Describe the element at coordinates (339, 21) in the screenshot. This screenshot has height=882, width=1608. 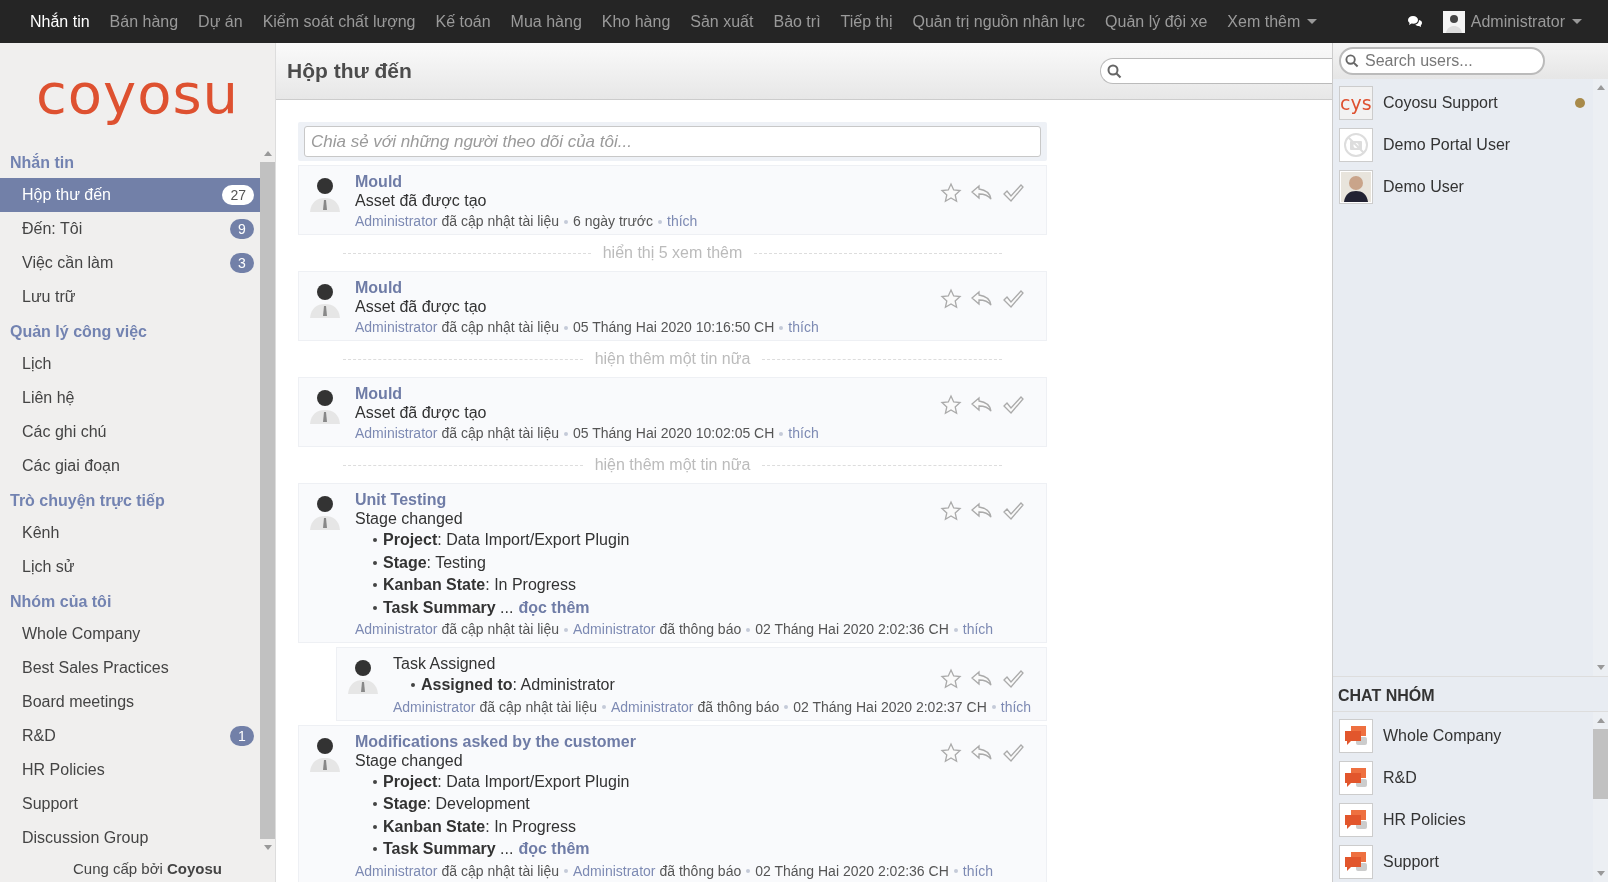
I see `nav-menu-item: Kiểm soát chất lượng` at that location.